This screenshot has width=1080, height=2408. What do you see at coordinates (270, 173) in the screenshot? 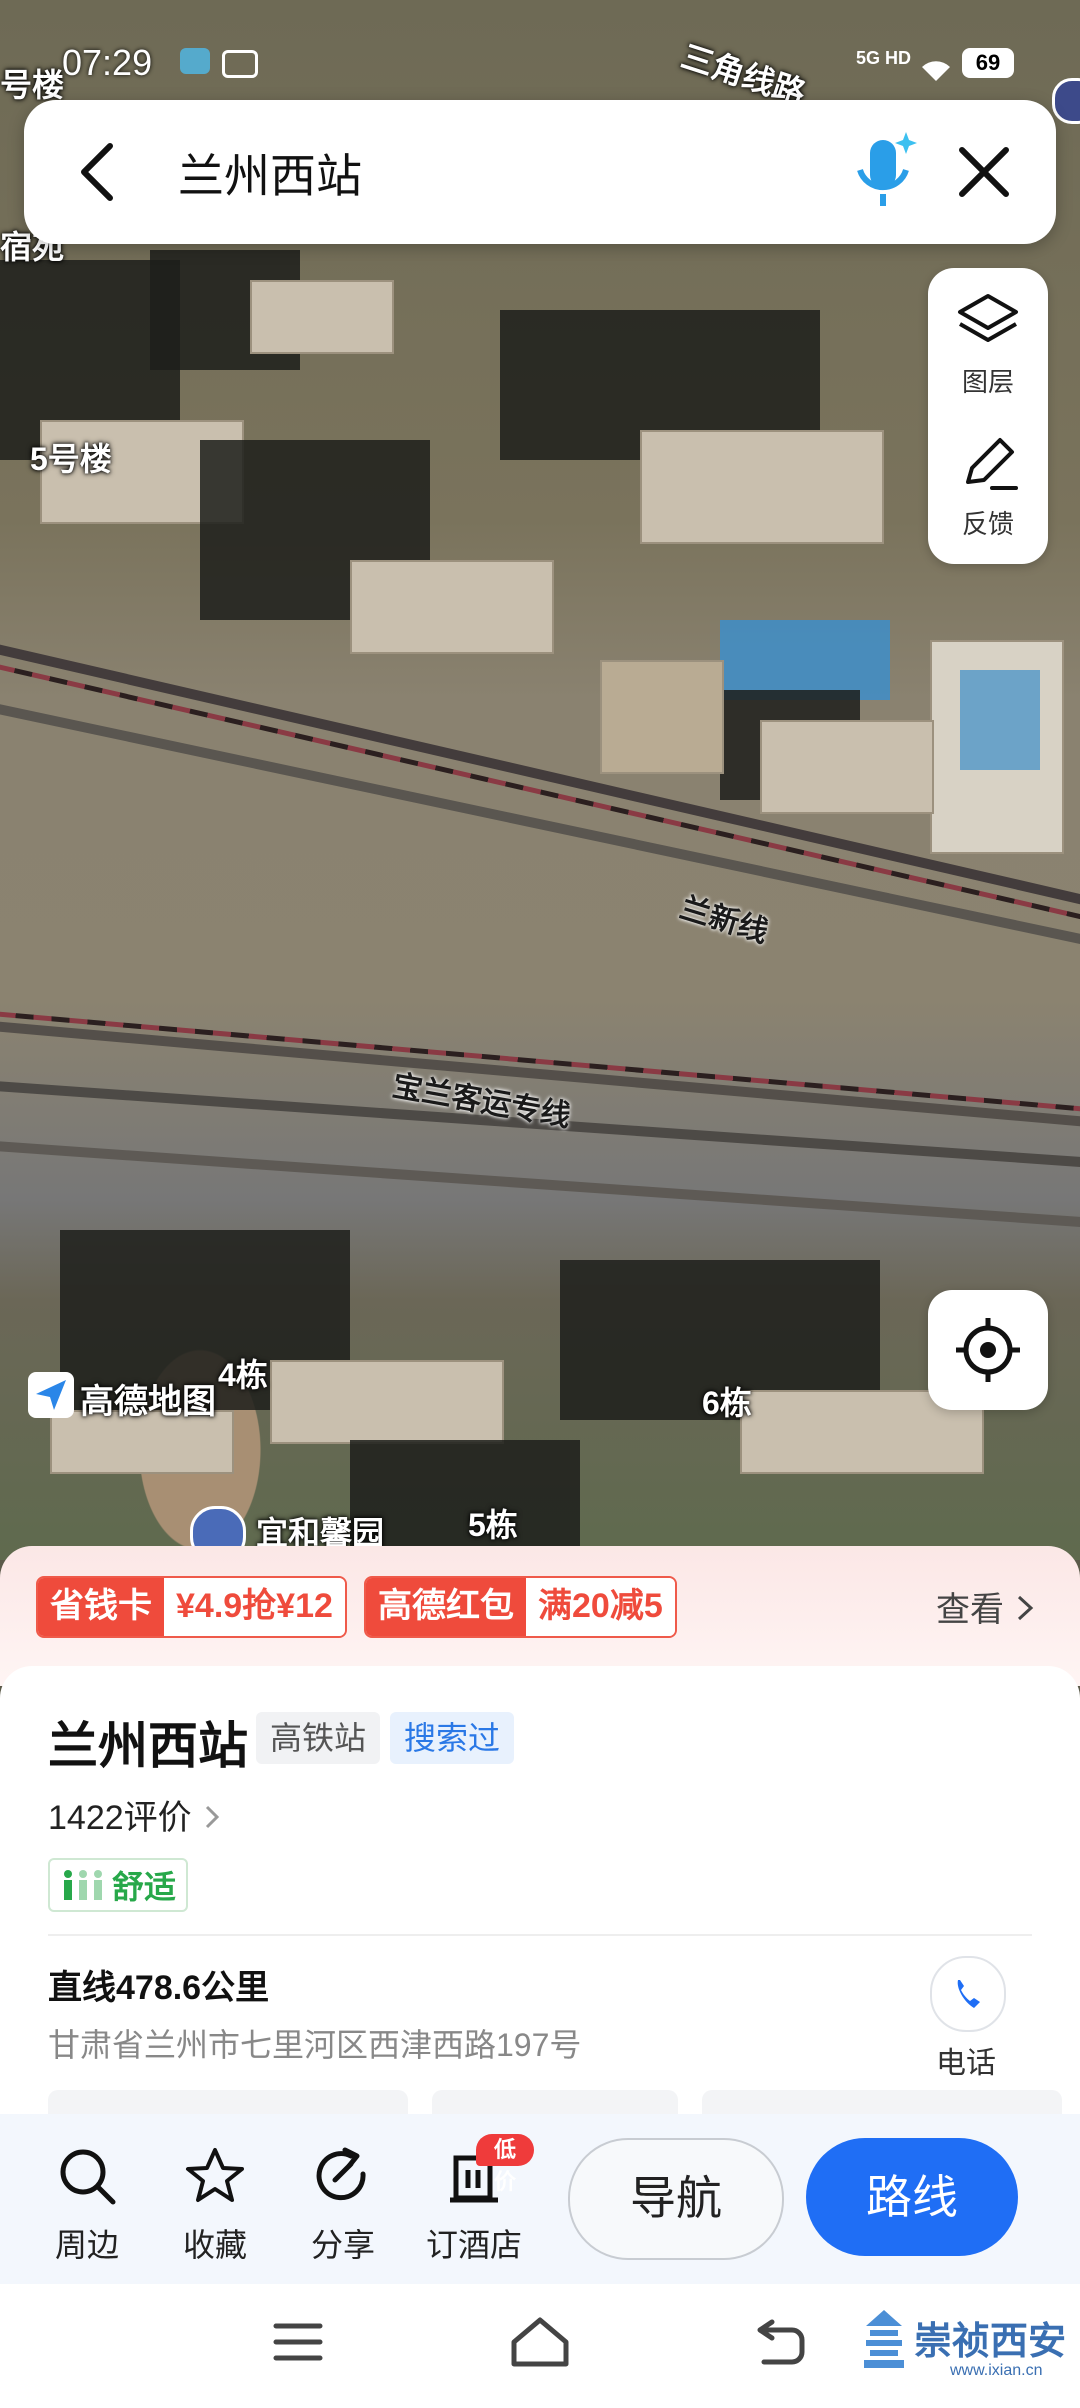
I see `search-query: 兰州西站` at bounding box center [270, 173].